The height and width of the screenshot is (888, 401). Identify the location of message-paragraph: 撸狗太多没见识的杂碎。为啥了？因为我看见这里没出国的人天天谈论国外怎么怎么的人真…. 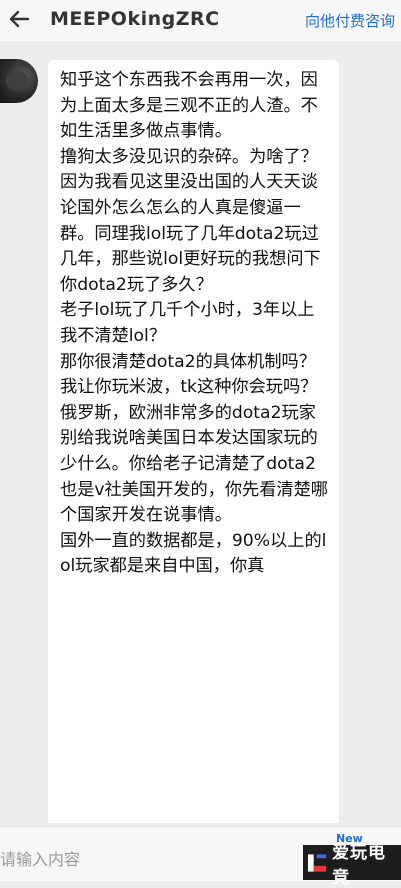
(190, 220).